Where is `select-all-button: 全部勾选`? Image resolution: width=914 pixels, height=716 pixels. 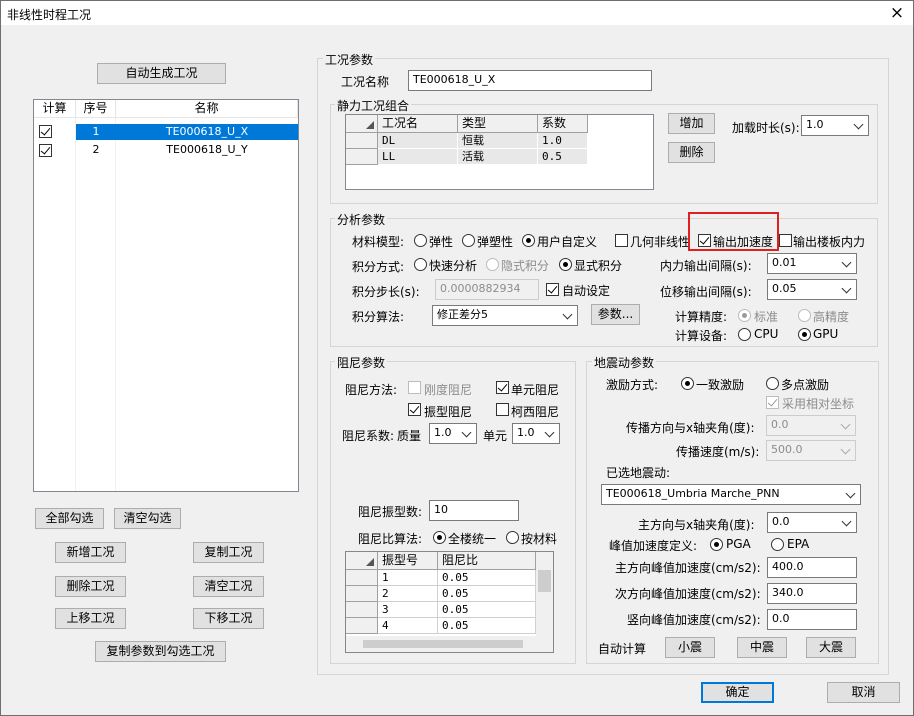 select-all-button: 全部勾选 is located at coordinates (69, 518).